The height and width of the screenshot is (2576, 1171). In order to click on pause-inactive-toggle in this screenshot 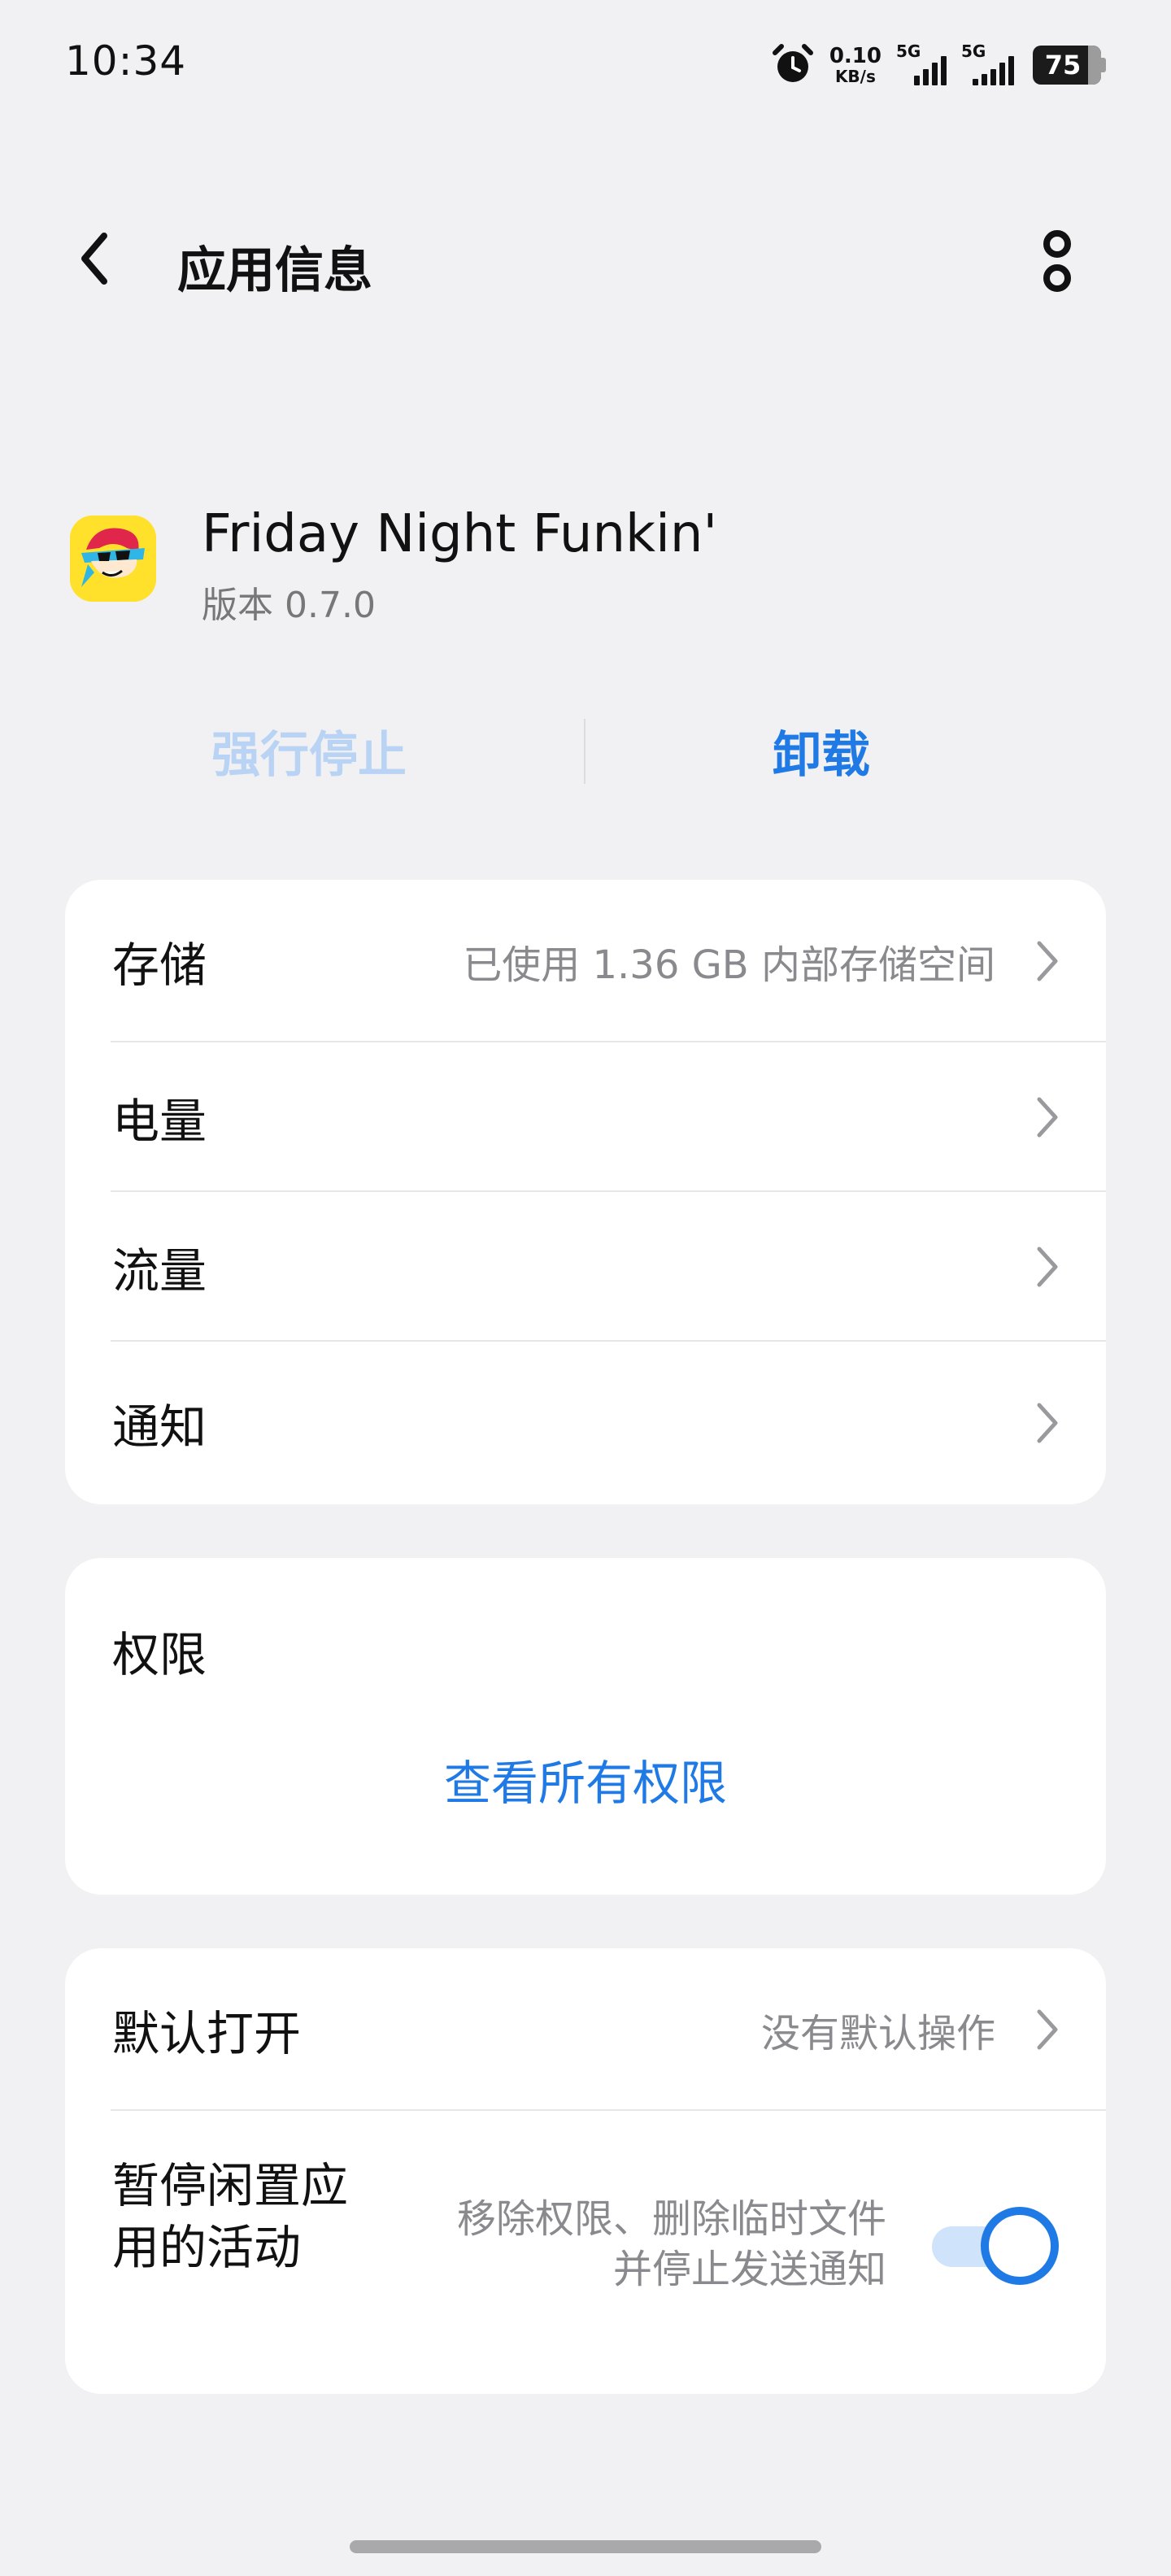, I will do `click(996, 2246)`.